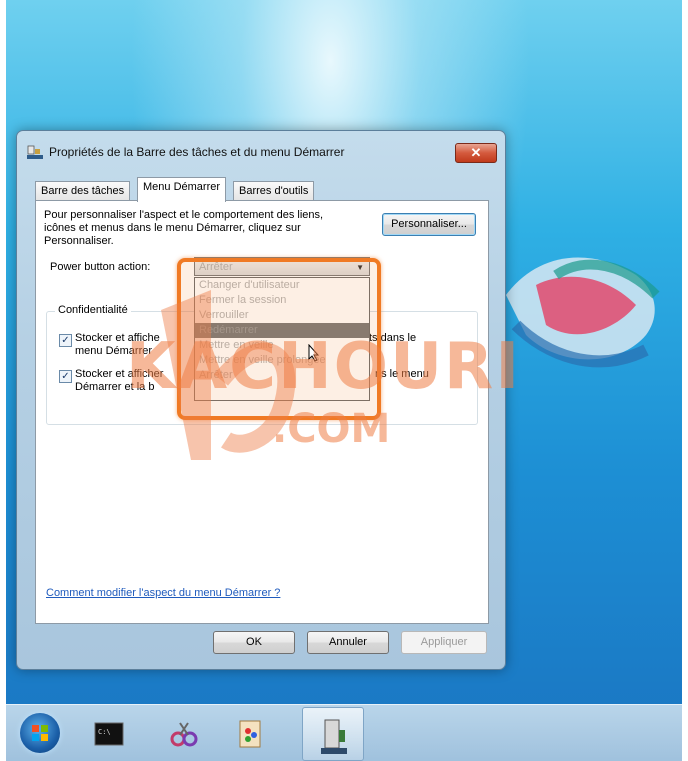 This screenshot has width=688, height=761. I want to click on close-icon: ✕, so click(476, 152).